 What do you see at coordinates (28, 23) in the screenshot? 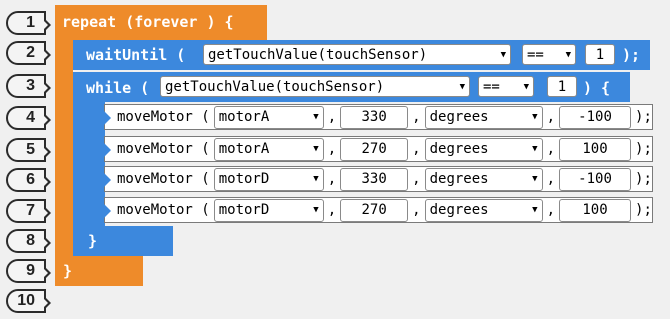
I see `line-number-1: 1` at bounding box center [28, 23].